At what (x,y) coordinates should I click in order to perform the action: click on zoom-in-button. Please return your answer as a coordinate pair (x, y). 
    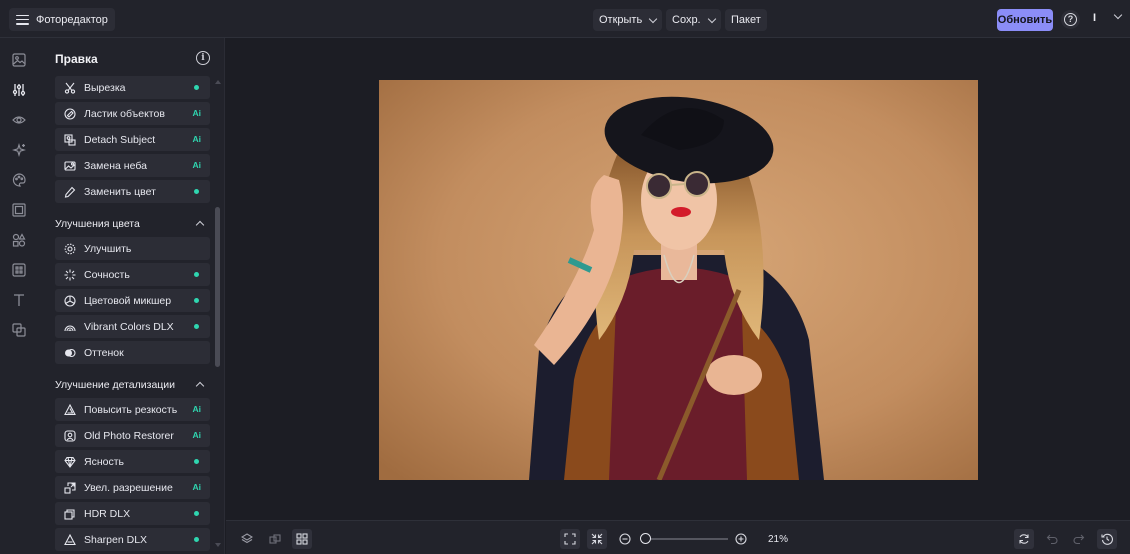
    Looking at the image, I should click on (741, 539).